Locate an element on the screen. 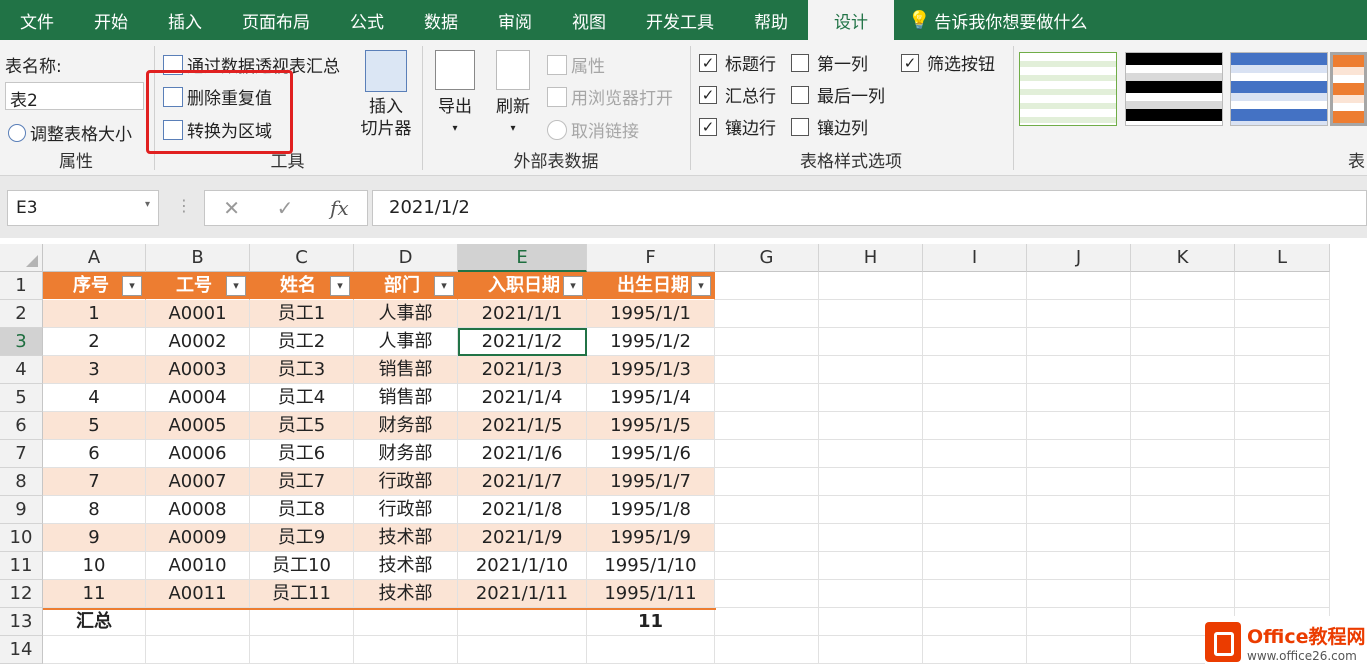 This screenshot has height=668, width=1367. row-header: 9 is located at coordinates (21, 510).